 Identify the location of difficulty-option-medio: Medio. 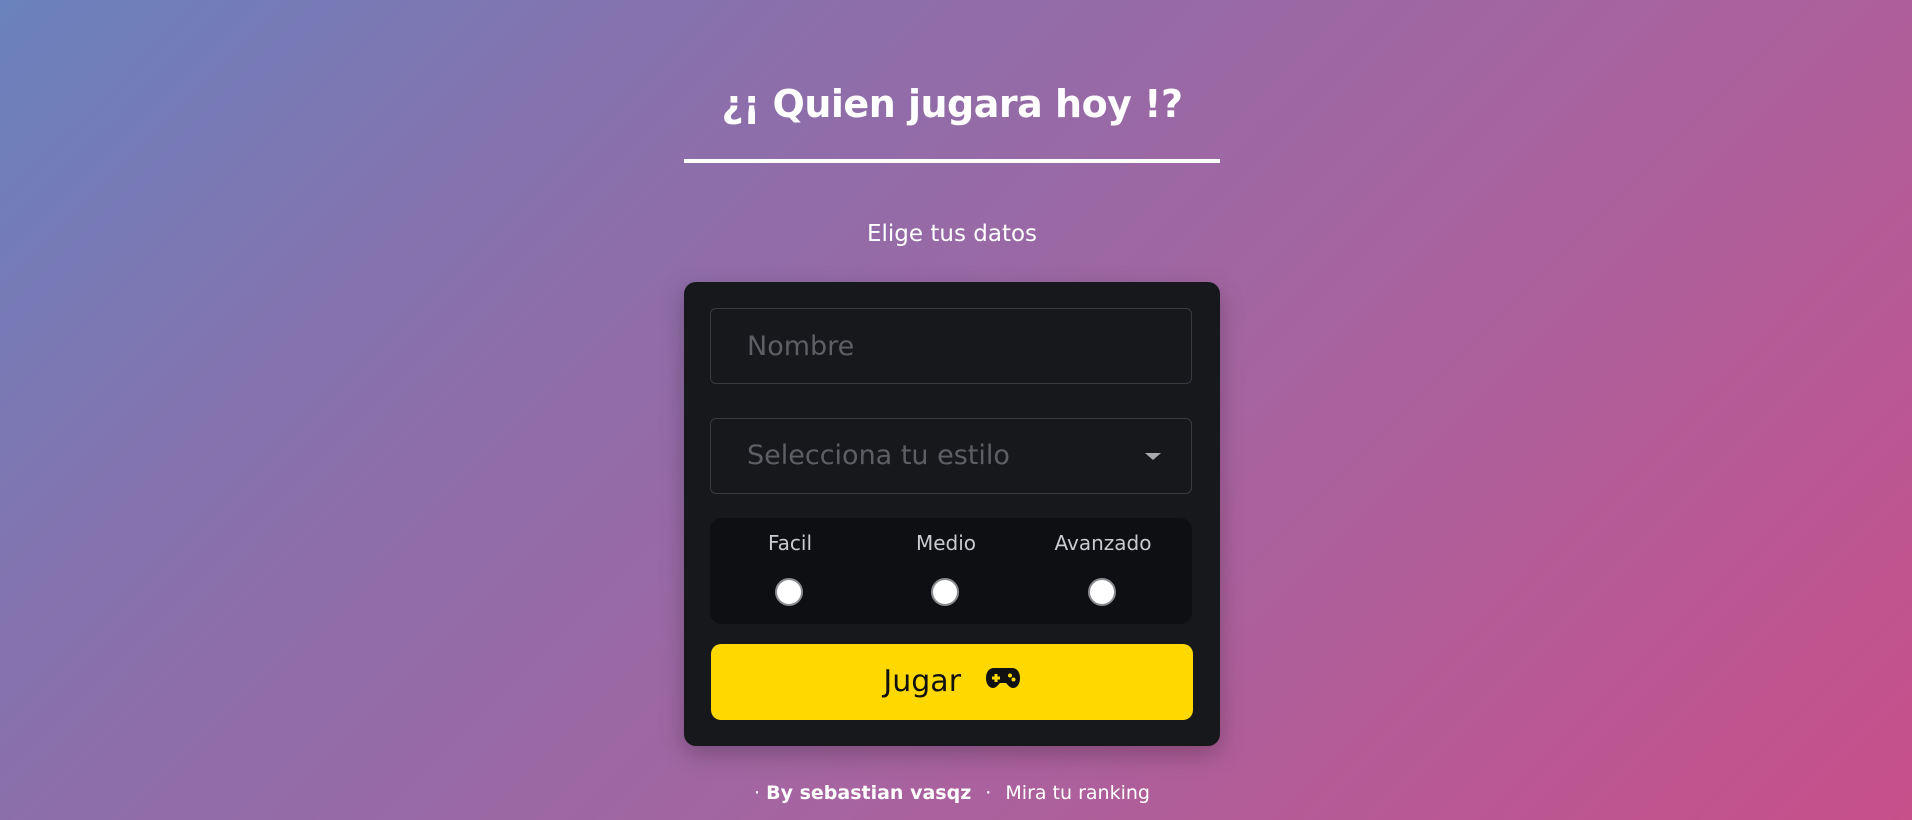
(946, 571).